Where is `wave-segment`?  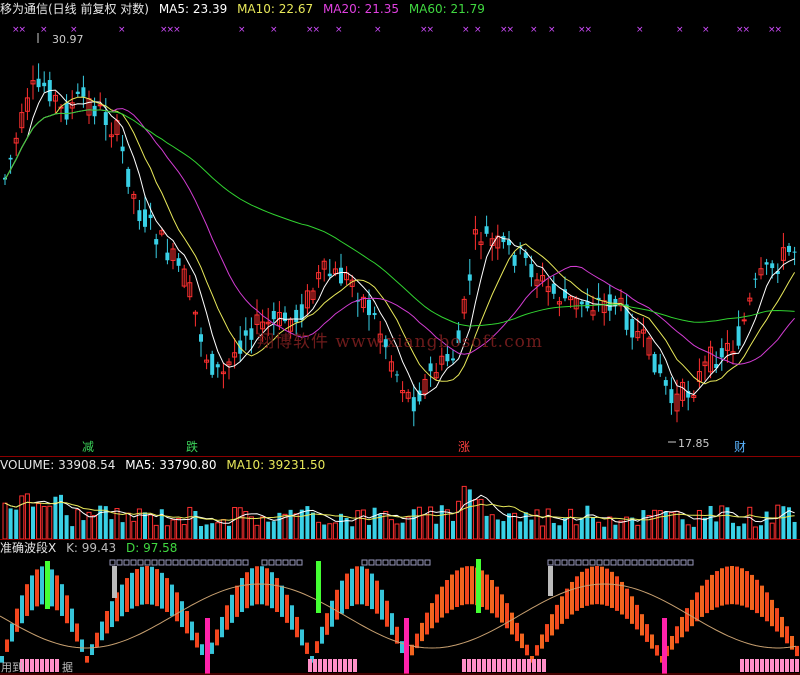
wave-segment is located at coordinates (144, 614).